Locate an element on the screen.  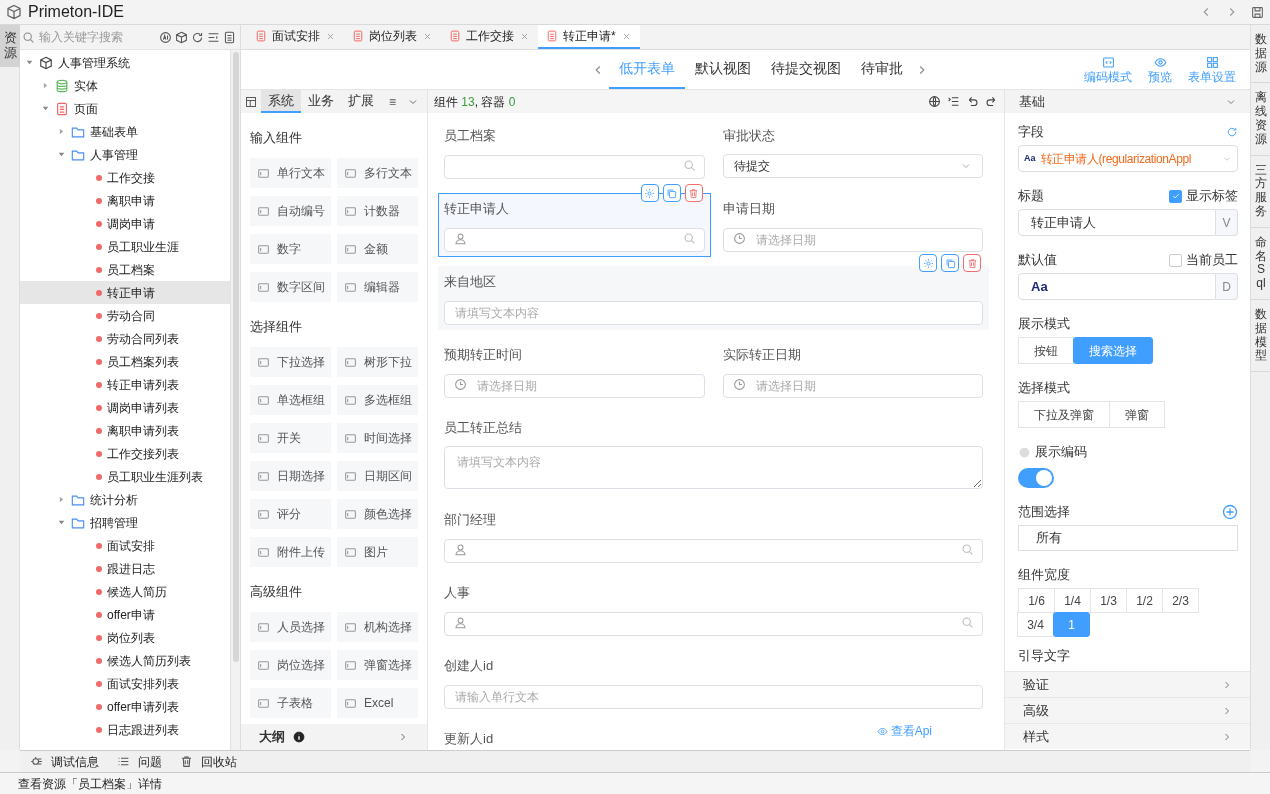
tree-item: 离职申请 is located at coordinates (125, 200).